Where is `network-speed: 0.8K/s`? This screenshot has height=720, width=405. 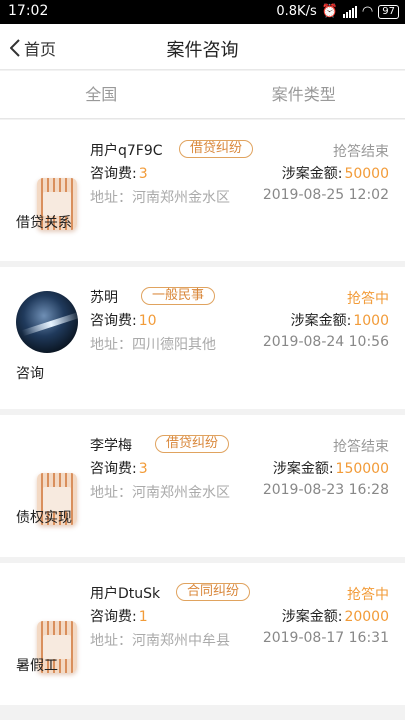 network-speed: 0.8K/s is located at coordinates (296, 11).